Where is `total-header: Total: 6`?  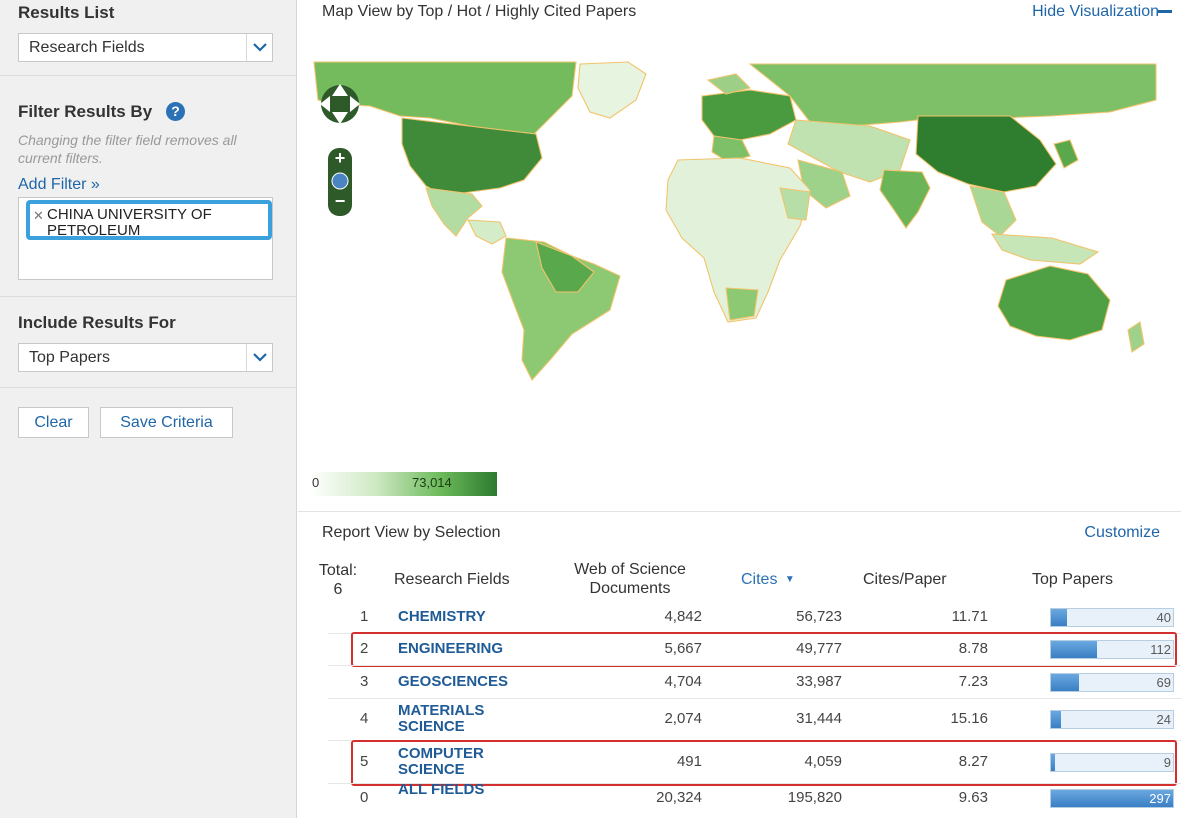
total-header: Total: 6 is located at coordinates (338, 580).